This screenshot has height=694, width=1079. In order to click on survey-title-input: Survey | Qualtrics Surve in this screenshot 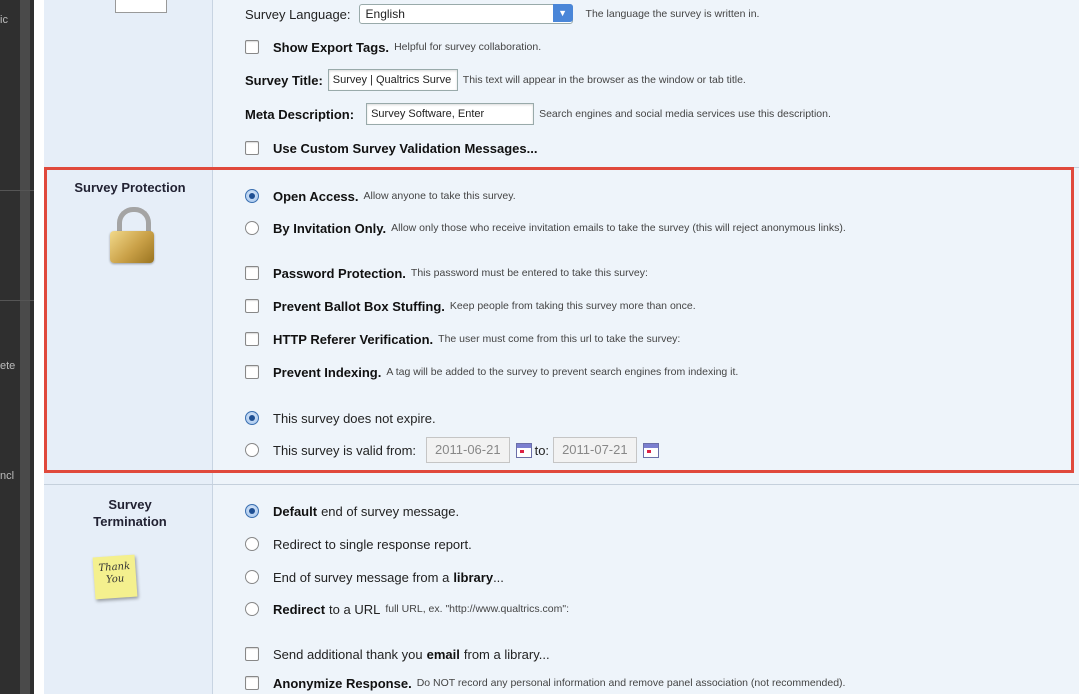, I will do `click(392, 80)`.